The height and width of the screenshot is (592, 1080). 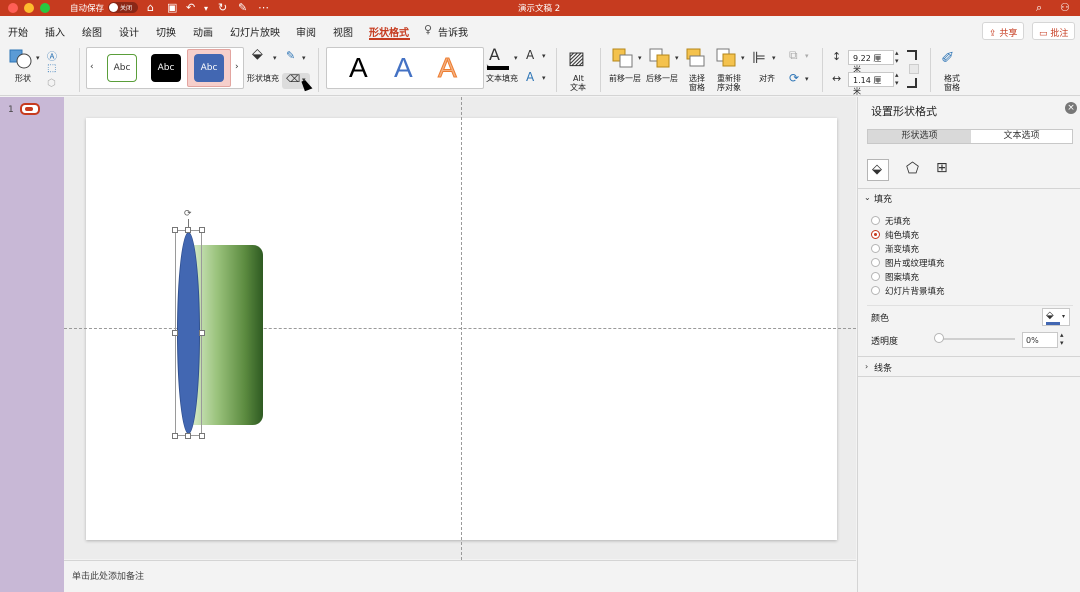 I want to click on align-dropdown-icon: ▾, so click(x=774, y=58).